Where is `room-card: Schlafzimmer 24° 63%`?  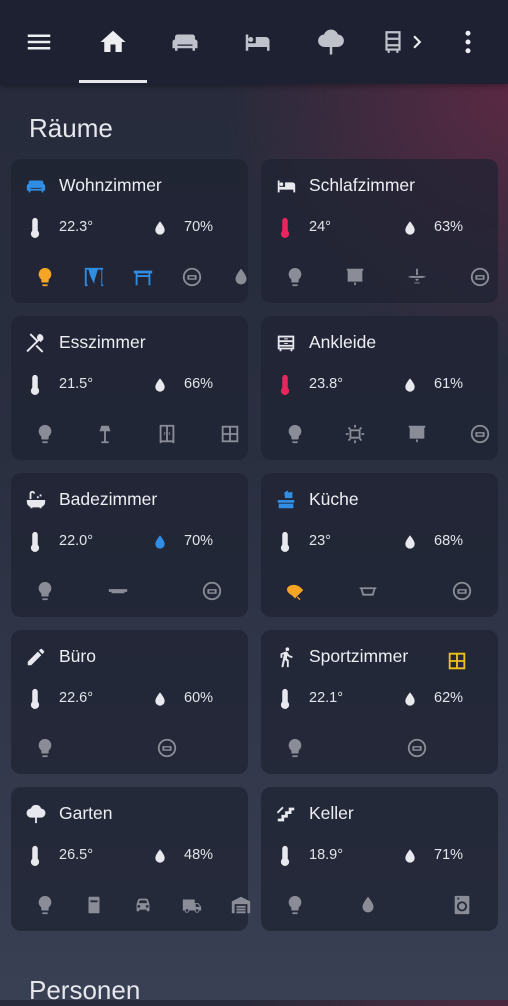
room-card: Schlafzimmer 24° 63% is located at coordinates (379, 231).